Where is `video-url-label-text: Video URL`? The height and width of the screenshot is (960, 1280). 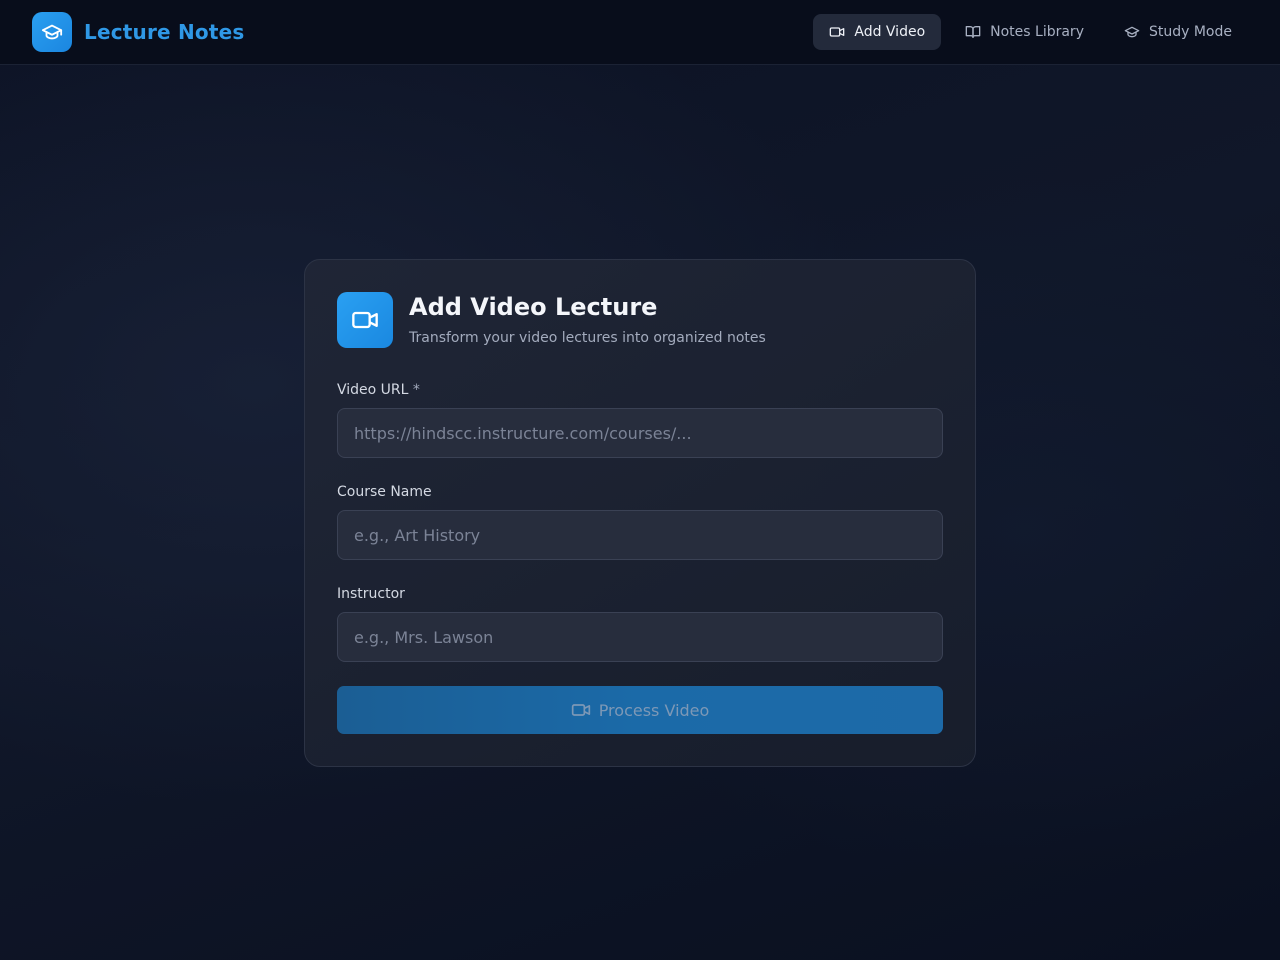 video-url-label-text: Video URL is located at coordinates (373, 390).